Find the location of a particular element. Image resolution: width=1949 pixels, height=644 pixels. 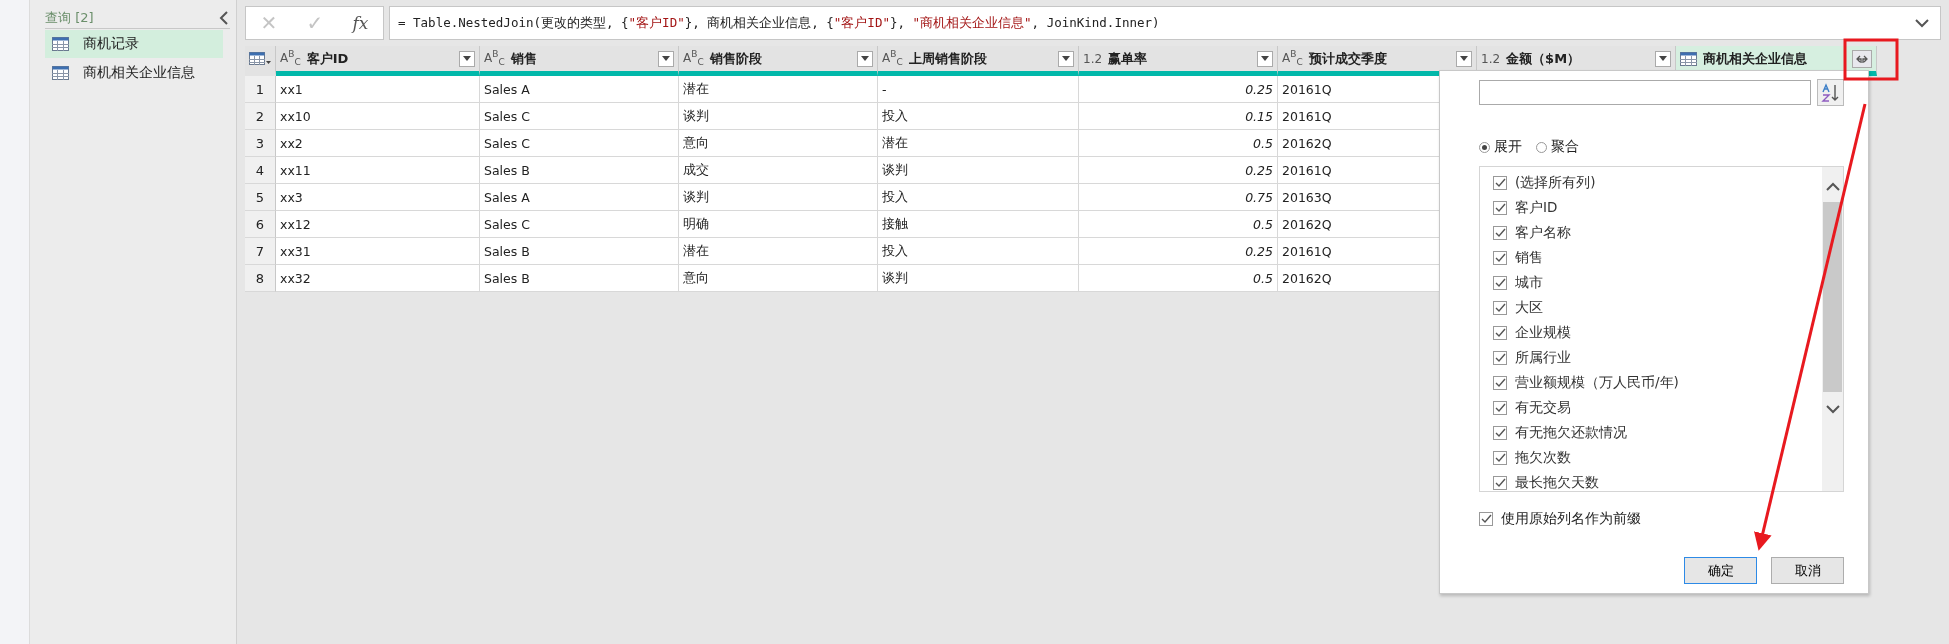

table-cell: xx32 is located at coordinates (378, 278).